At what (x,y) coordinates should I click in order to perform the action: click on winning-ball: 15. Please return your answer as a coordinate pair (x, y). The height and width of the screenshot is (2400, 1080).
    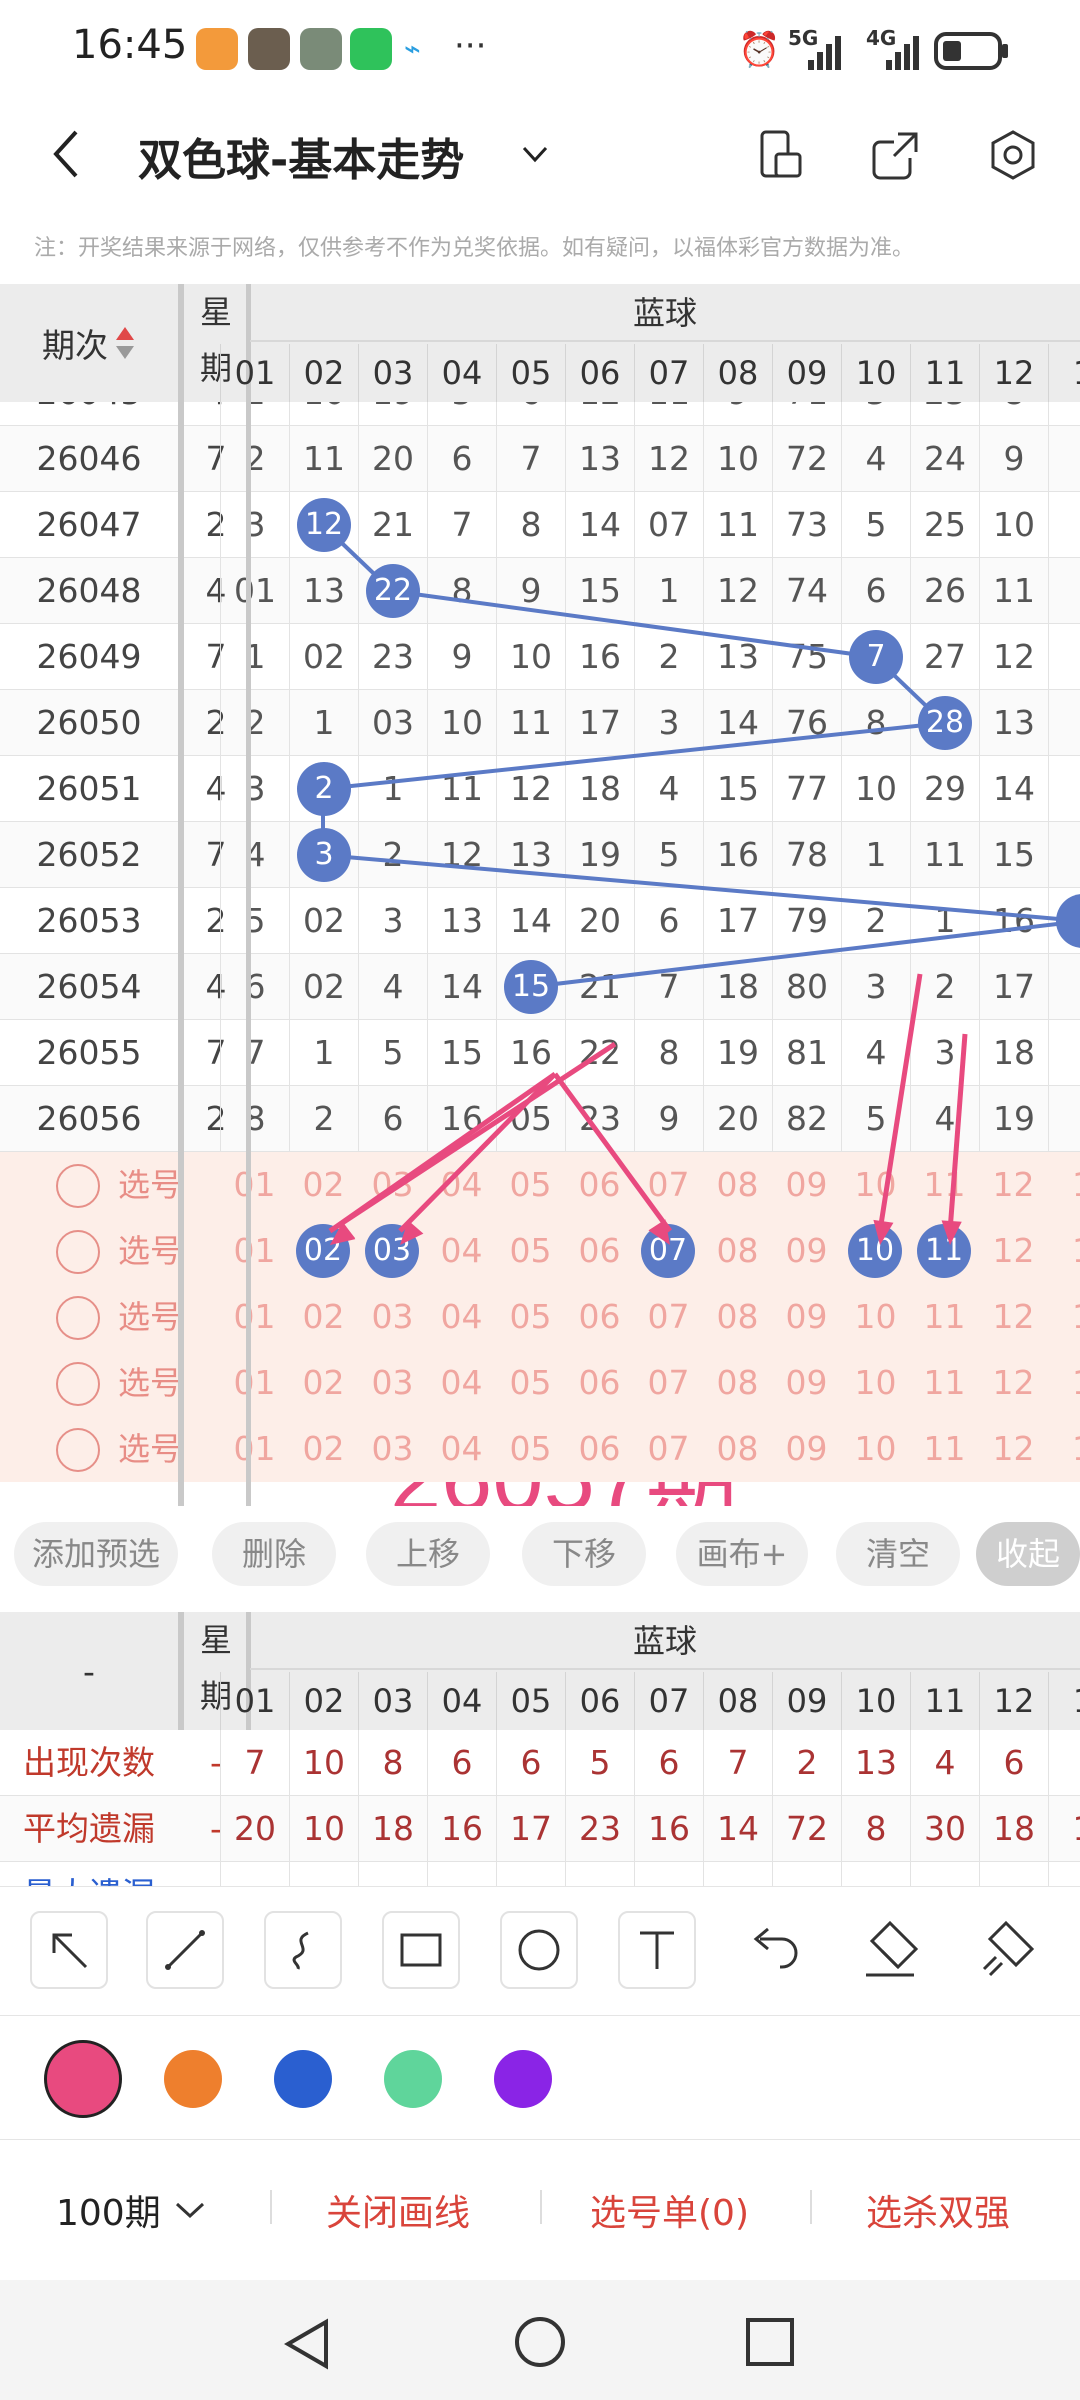
    Looking at the image, I should click on (531, 987).